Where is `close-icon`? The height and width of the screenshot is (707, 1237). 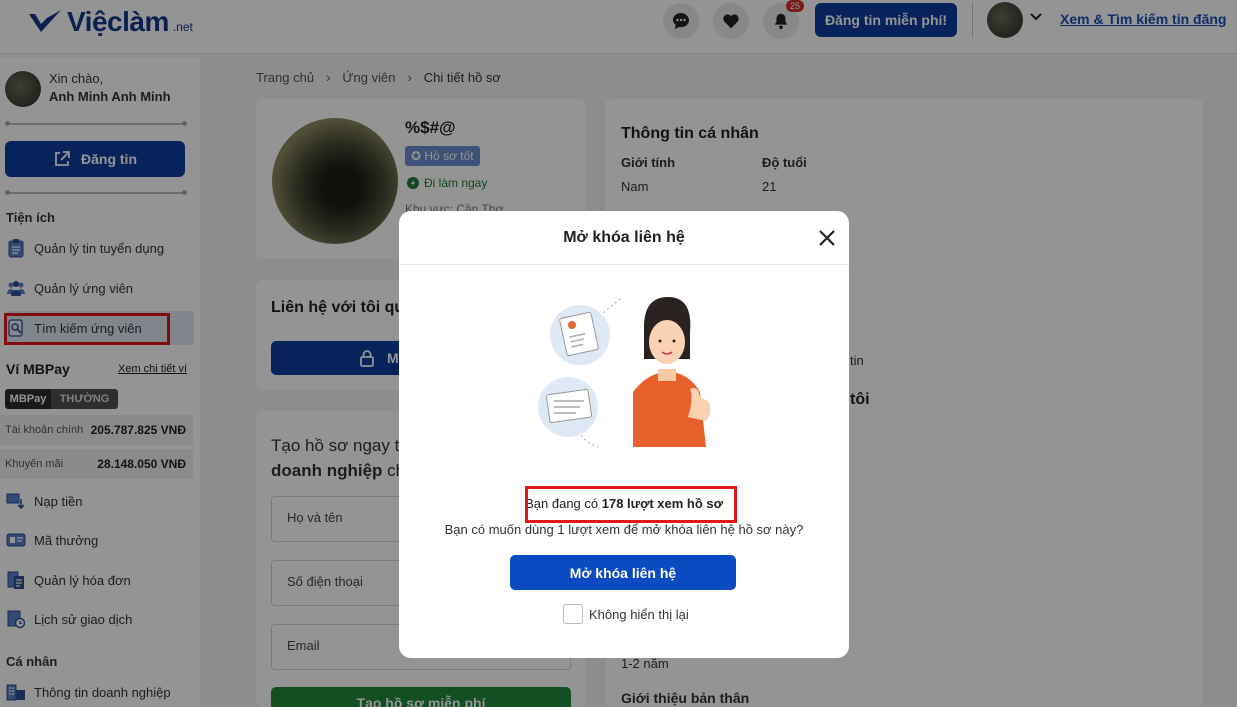
close-icon is located at coordinates (827, 238).